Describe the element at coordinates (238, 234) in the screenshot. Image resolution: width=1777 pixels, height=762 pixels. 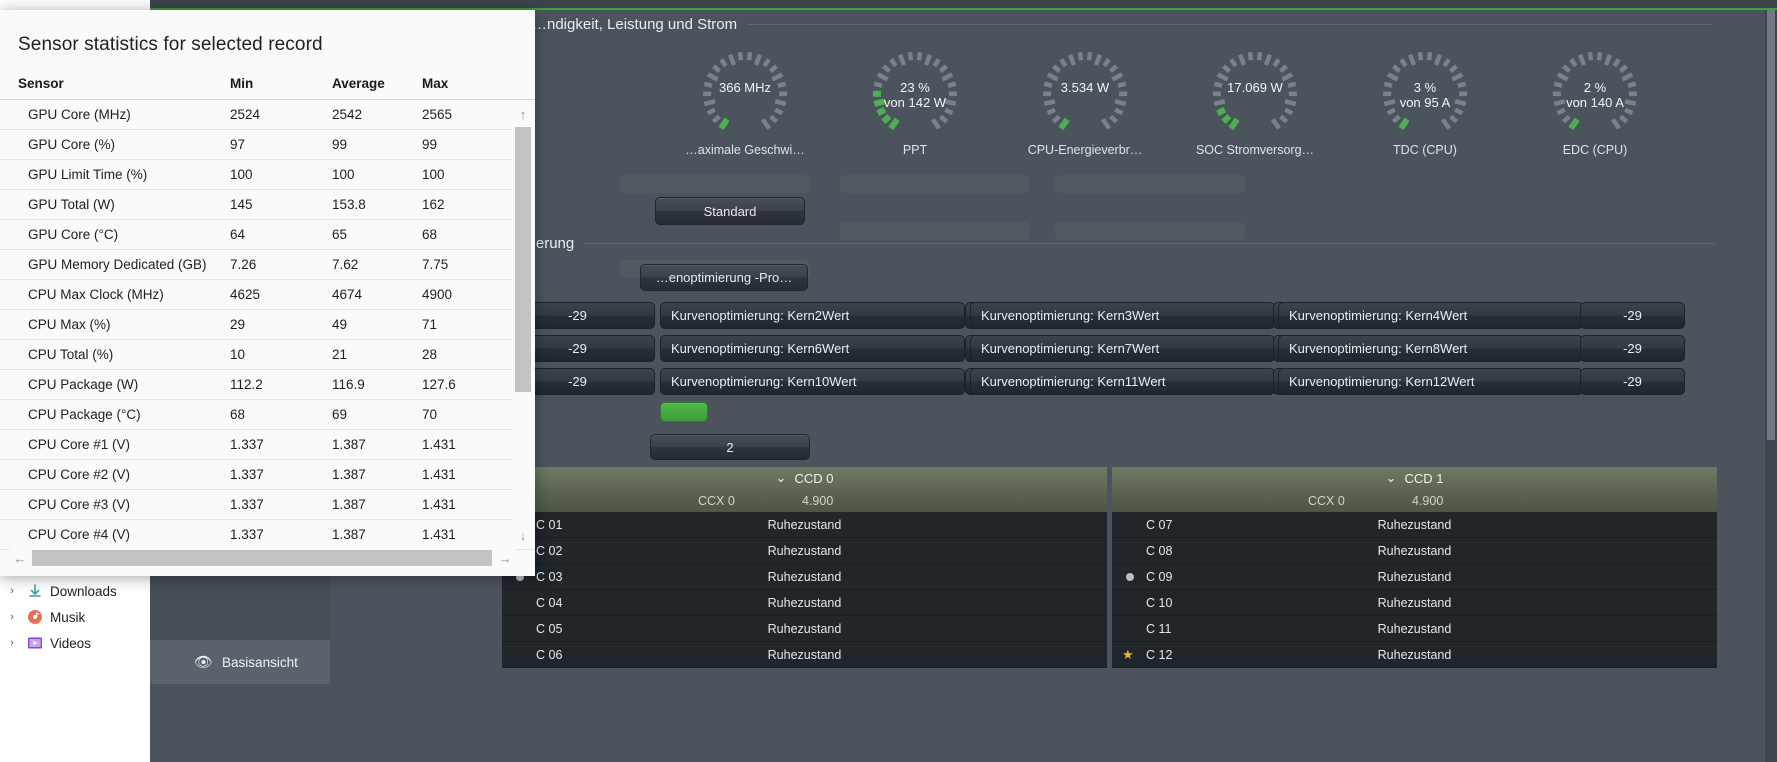
I see `cell-min: 64` at that location.